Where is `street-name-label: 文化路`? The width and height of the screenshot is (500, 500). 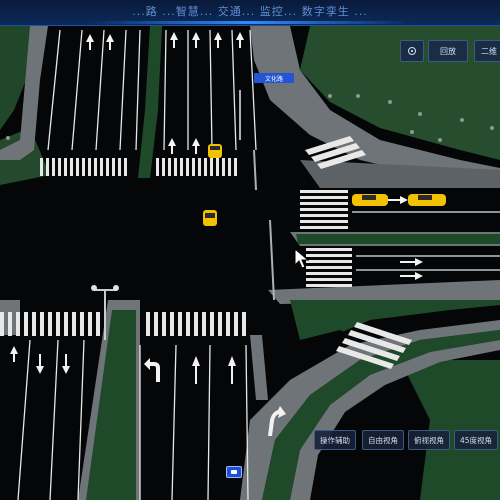
street-name-label: 文化路 is located at coordinates (273, 79).